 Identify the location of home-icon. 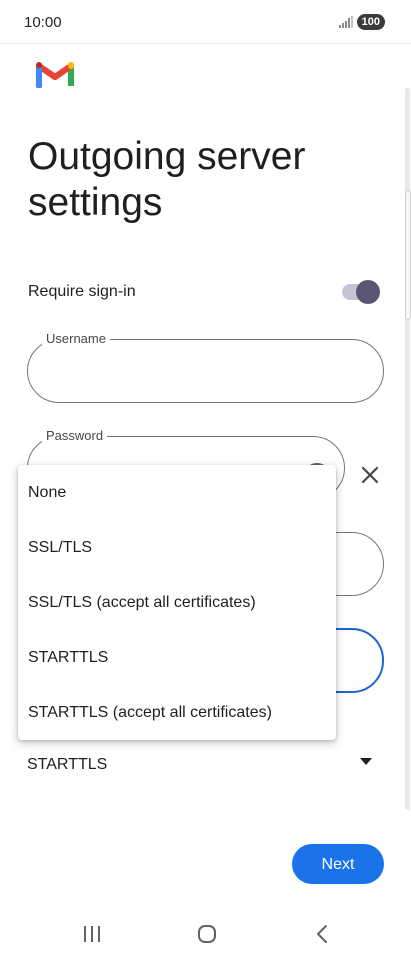
(207, 934).